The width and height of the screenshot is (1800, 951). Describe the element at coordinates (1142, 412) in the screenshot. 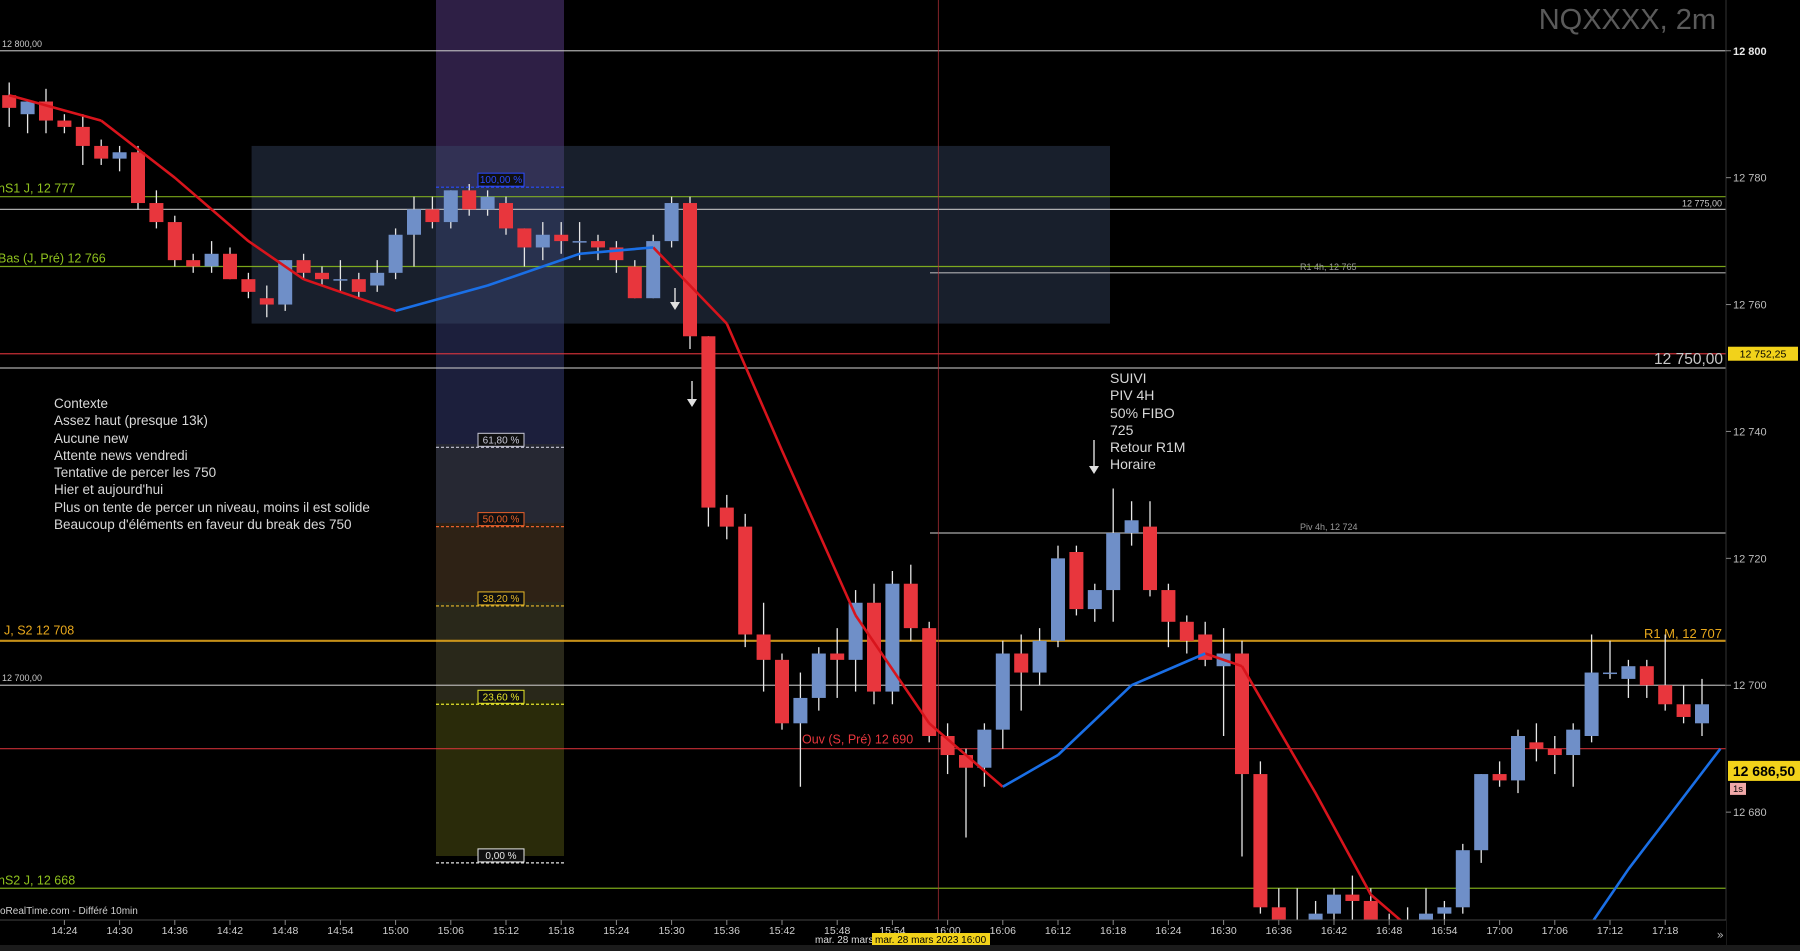

I see `suivi-line: 50% FIBO` at that location.